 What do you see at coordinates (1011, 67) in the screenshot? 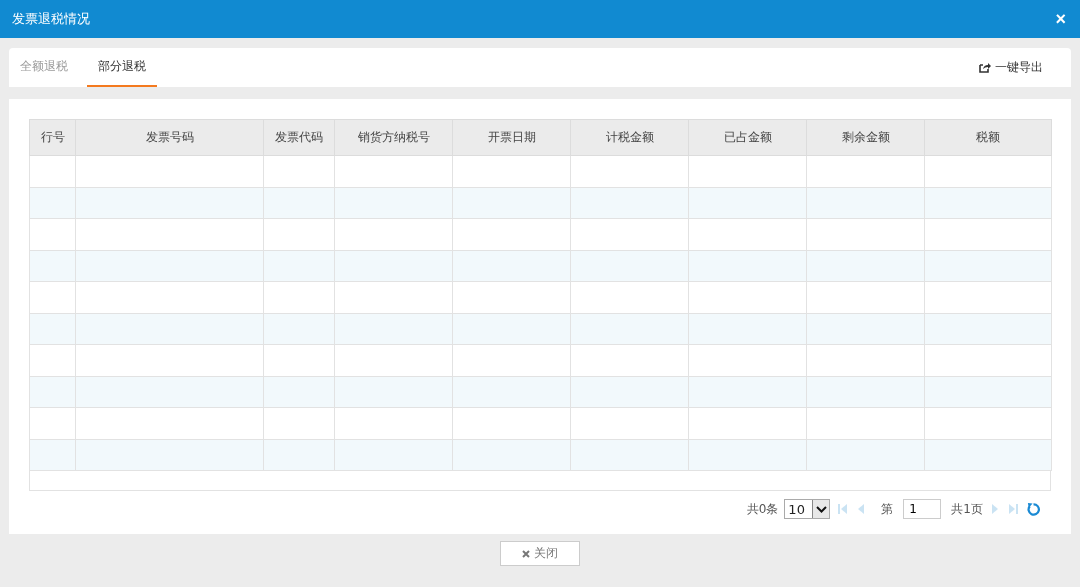
I see `export-button: 一键导出` at bounding box center [1011, 67].